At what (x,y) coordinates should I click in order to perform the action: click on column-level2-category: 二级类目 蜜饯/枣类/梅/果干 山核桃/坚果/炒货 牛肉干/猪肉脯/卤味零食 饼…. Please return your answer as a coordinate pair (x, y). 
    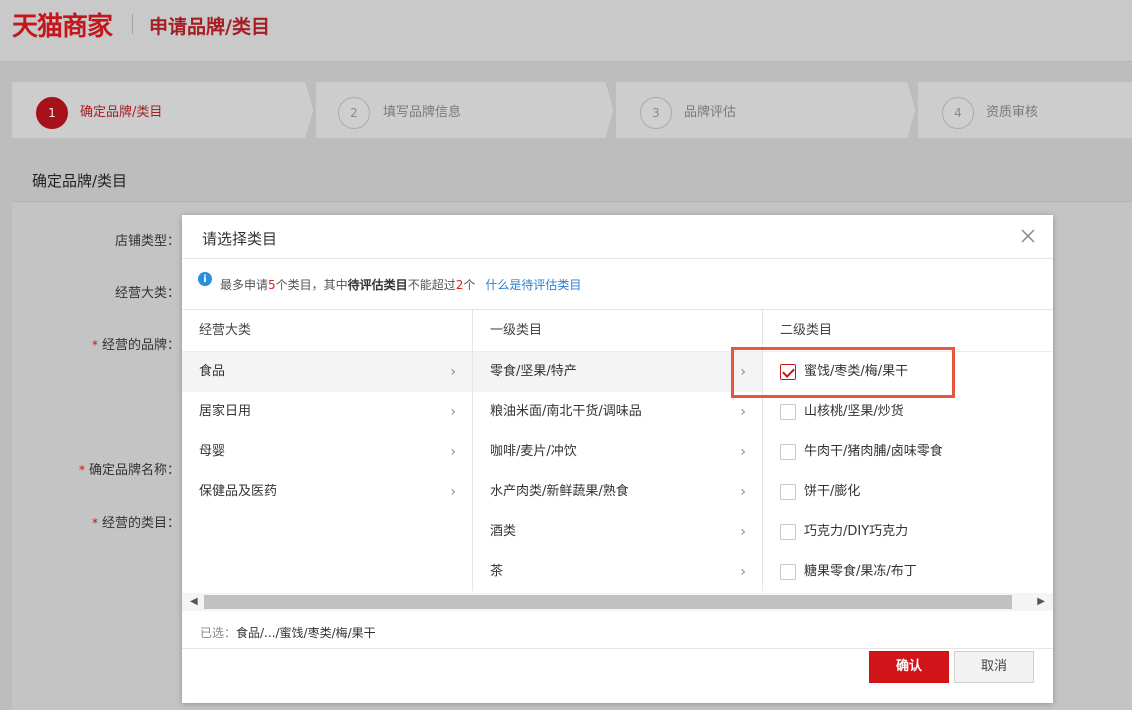
    Looking at the image, I should click on (908, 450).